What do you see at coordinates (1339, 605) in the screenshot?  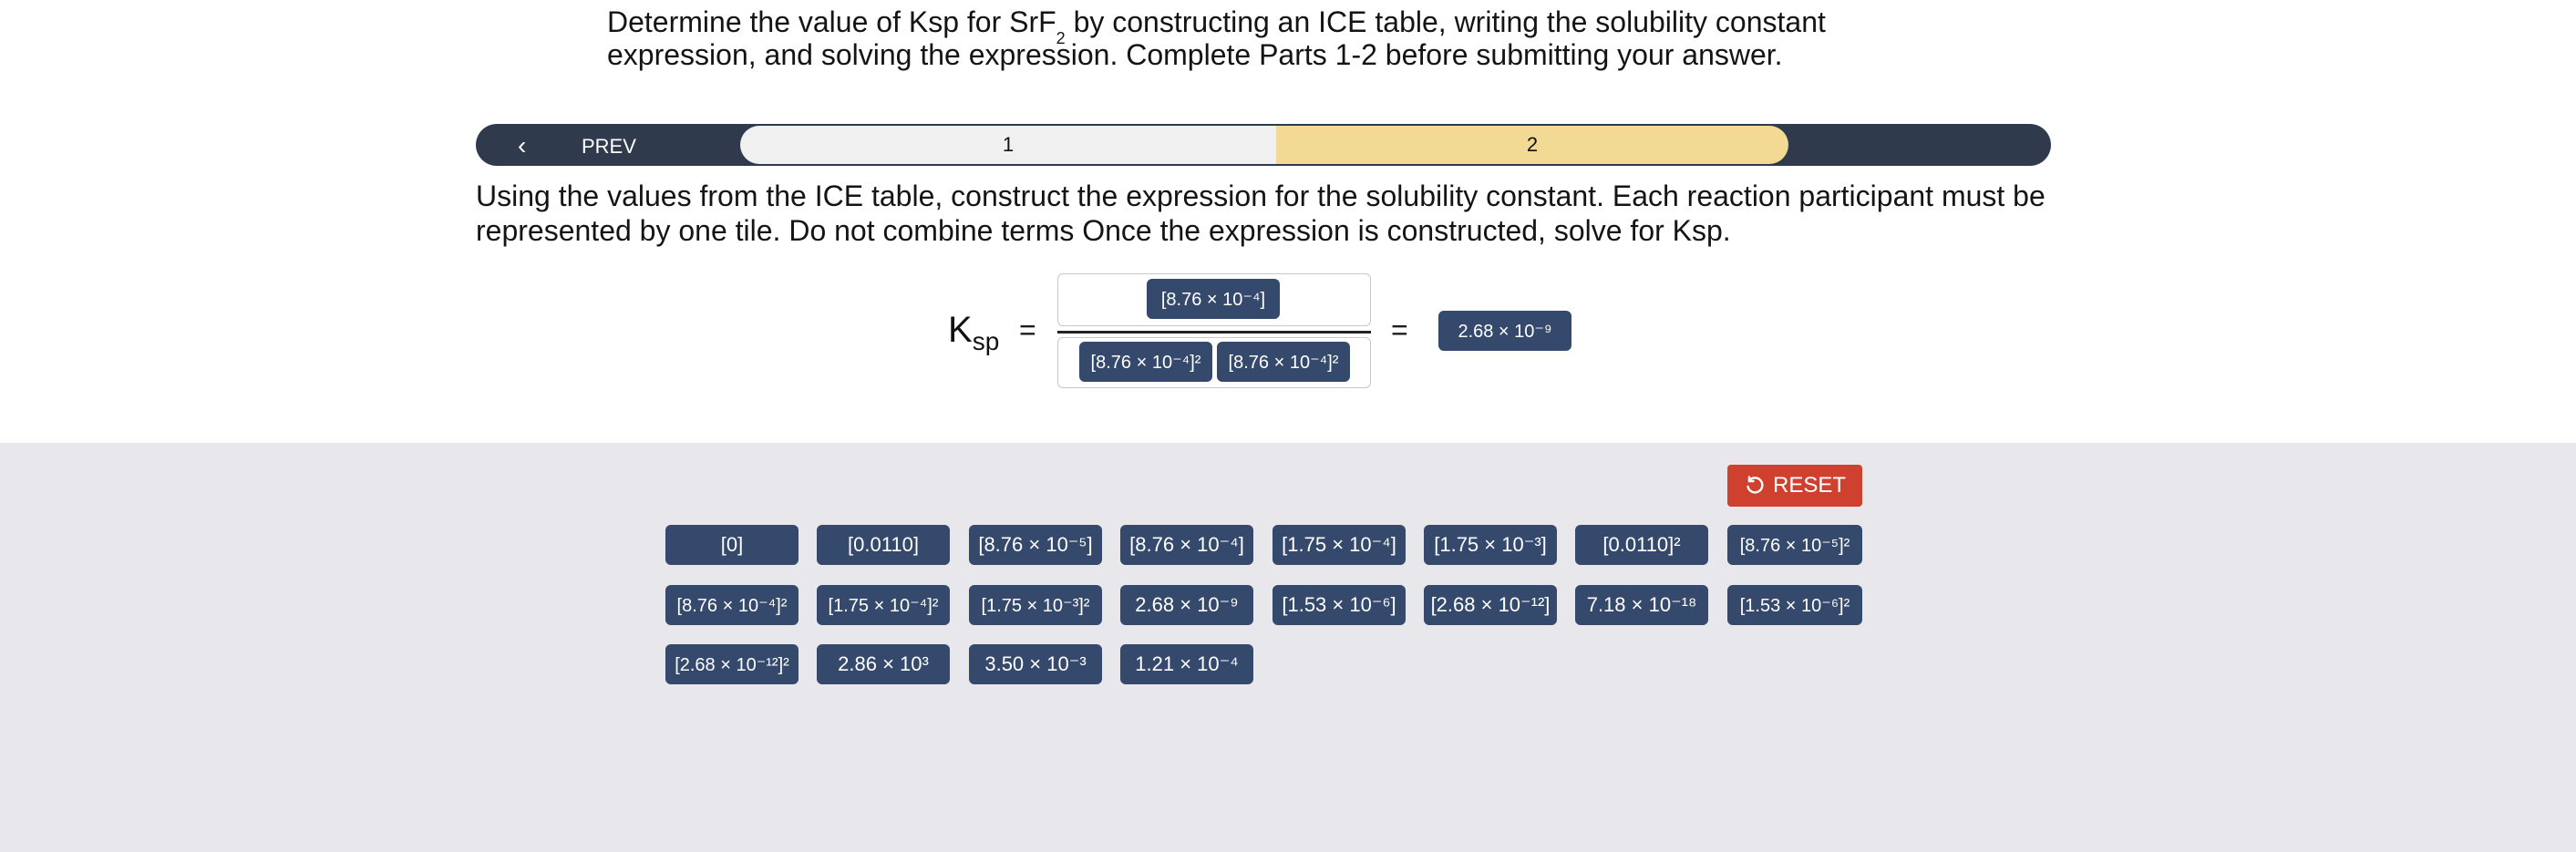 I see `bank-tile: [1.53 × 10⁻⁶]` at bounding box center [1339, 605].